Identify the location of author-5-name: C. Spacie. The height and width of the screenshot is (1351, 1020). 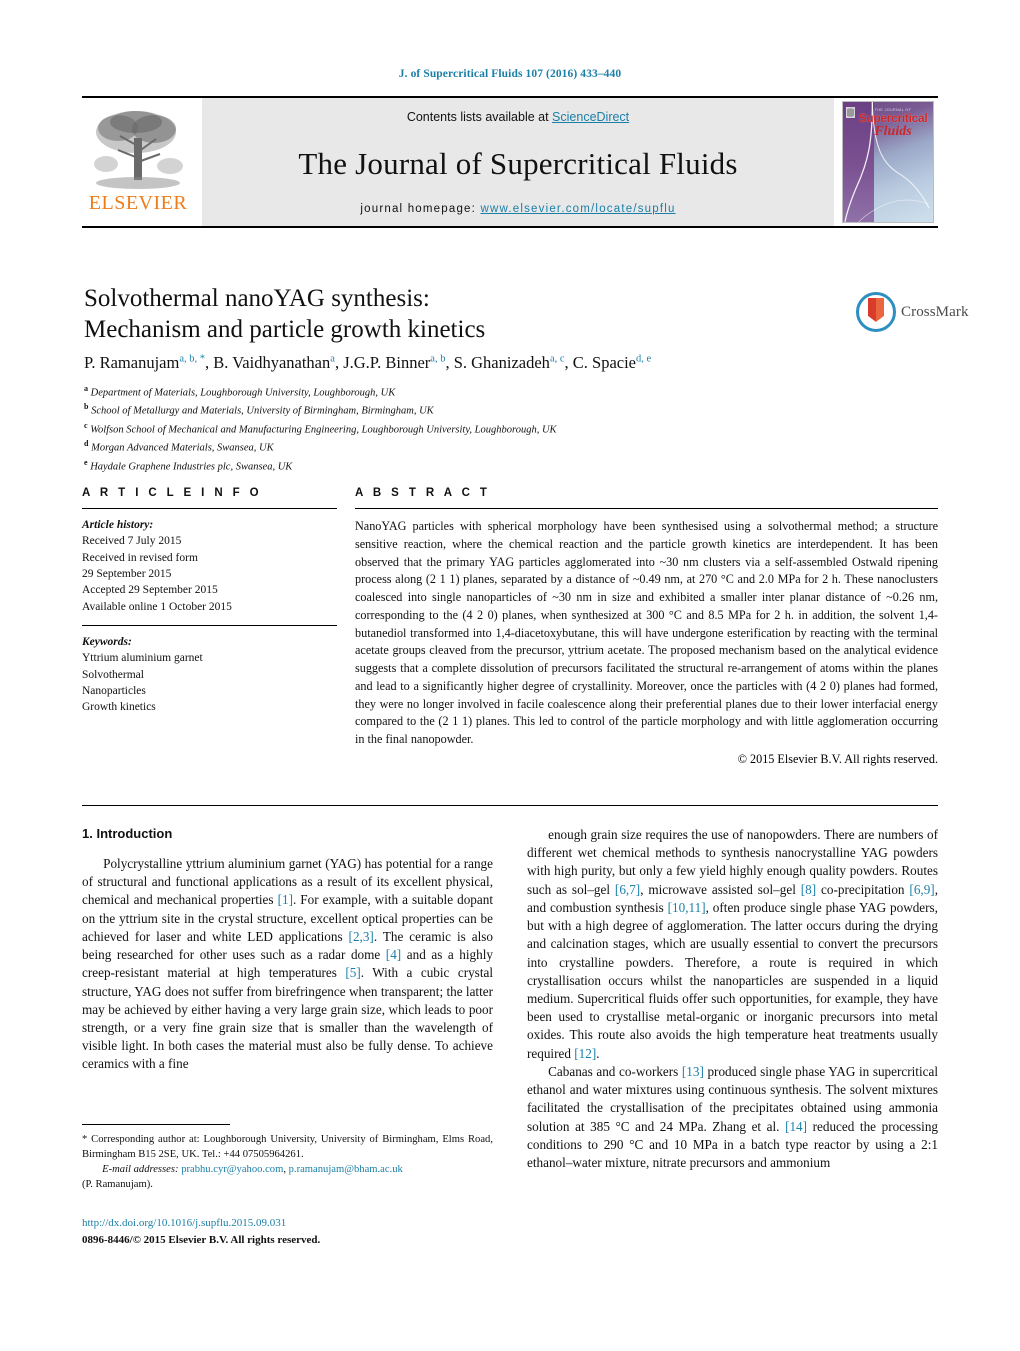
(604, 362).